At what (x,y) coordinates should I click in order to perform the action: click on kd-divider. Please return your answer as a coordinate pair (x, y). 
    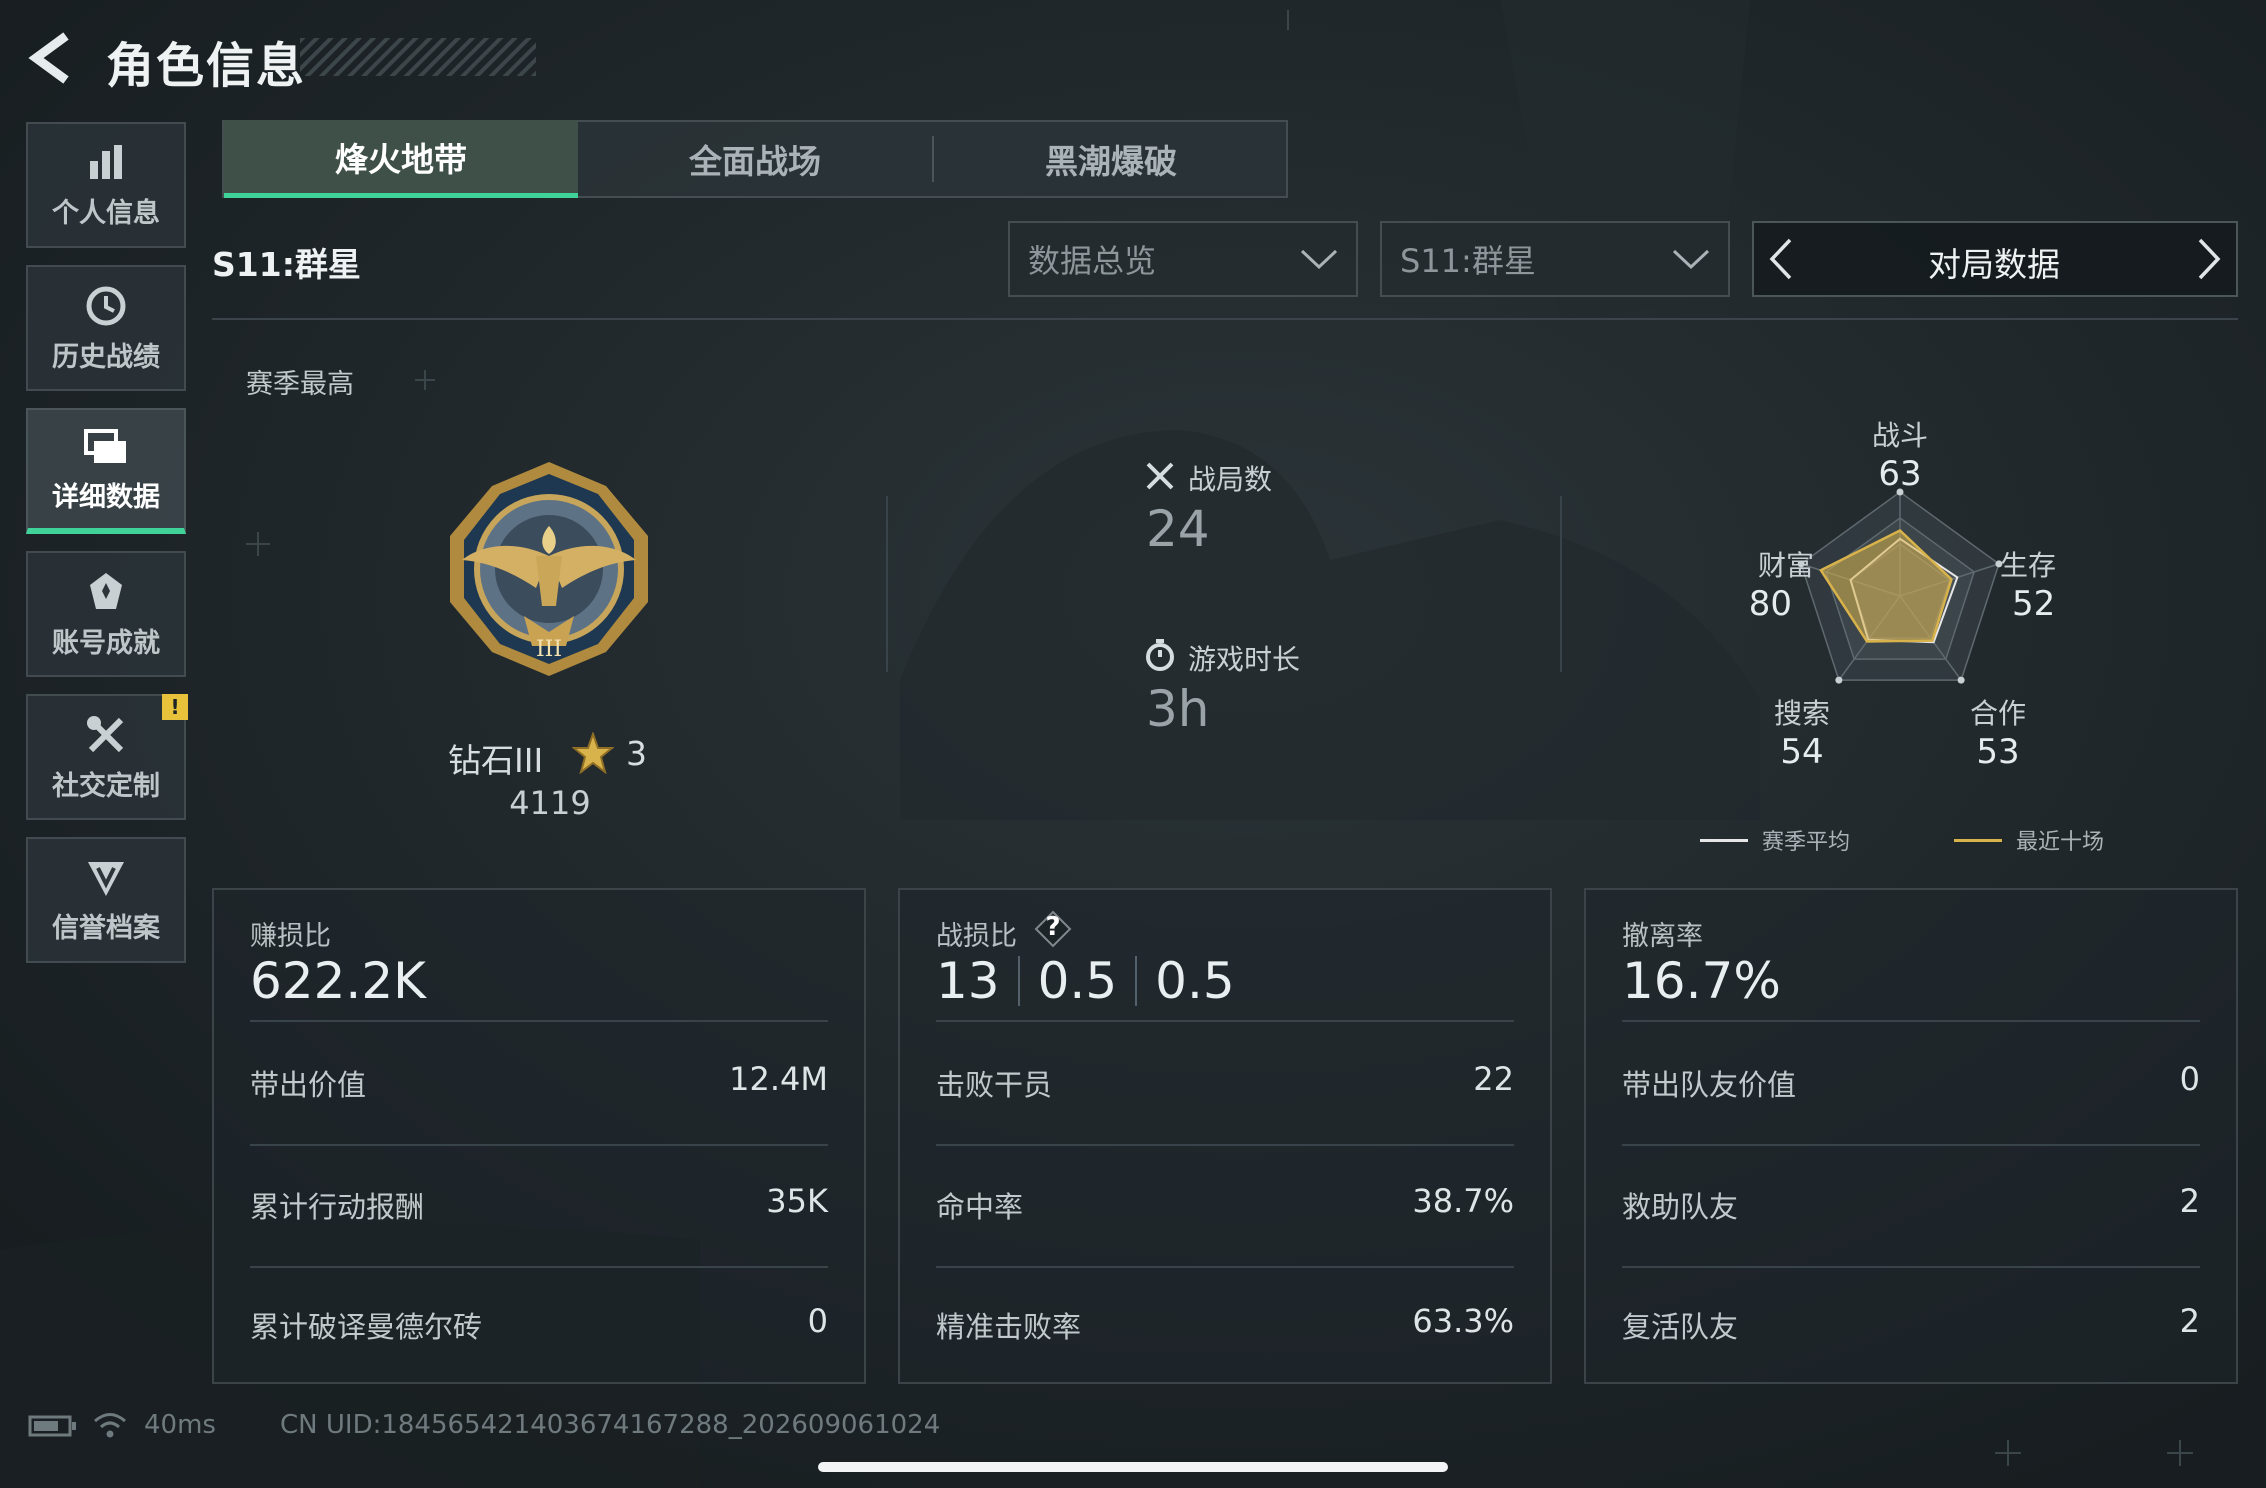
    Looking at the image, I should click on (1136, 981).